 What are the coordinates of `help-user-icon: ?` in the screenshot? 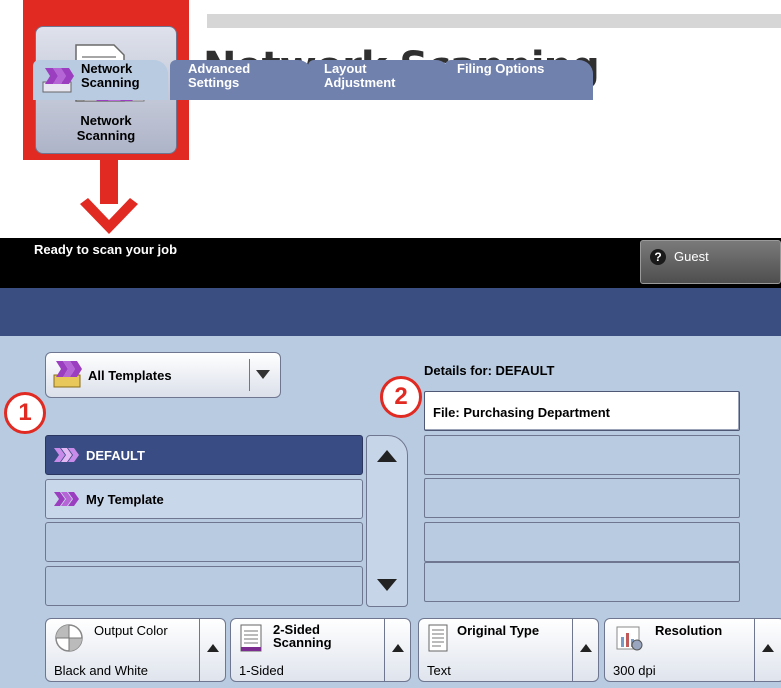 It's located at (658, 257).